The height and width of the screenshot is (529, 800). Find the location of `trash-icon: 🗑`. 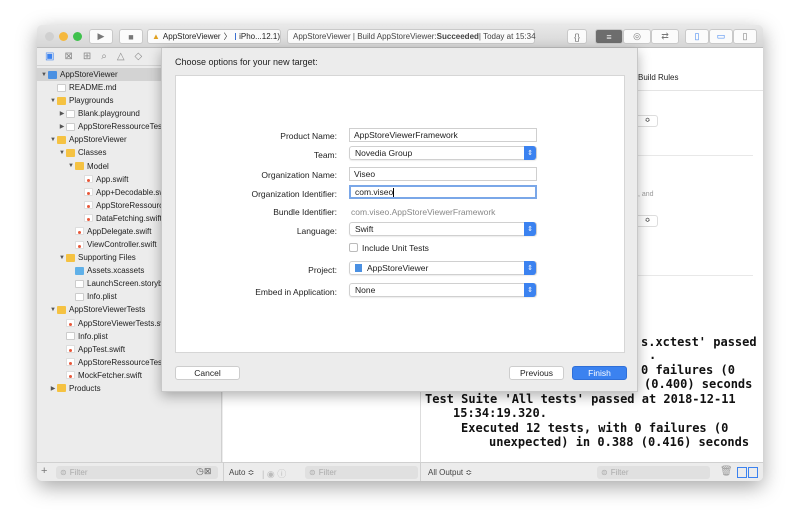

trash-icon: 🗑 is located at coordinates (726, 471).